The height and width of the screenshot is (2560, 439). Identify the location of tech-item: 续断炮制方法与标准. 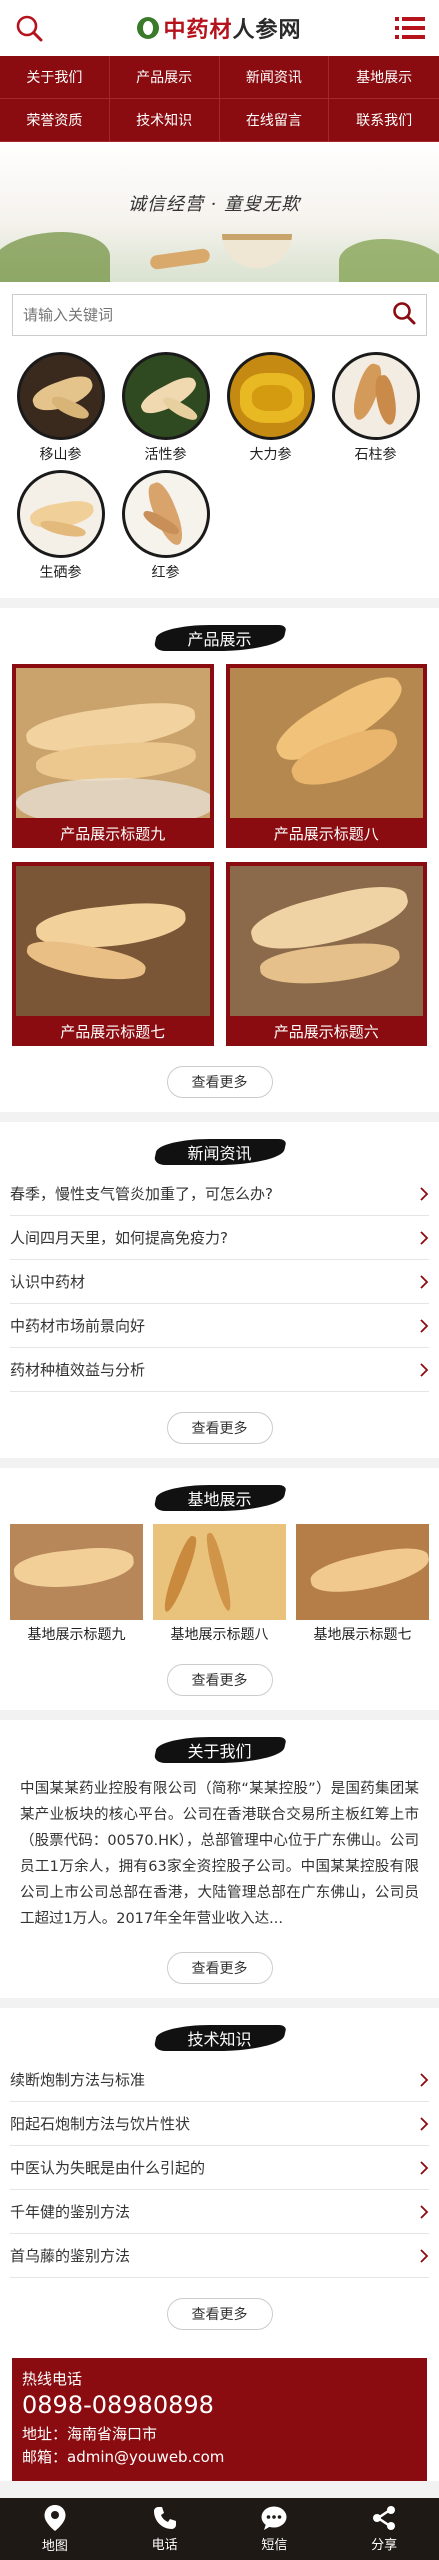
(219, 2080).